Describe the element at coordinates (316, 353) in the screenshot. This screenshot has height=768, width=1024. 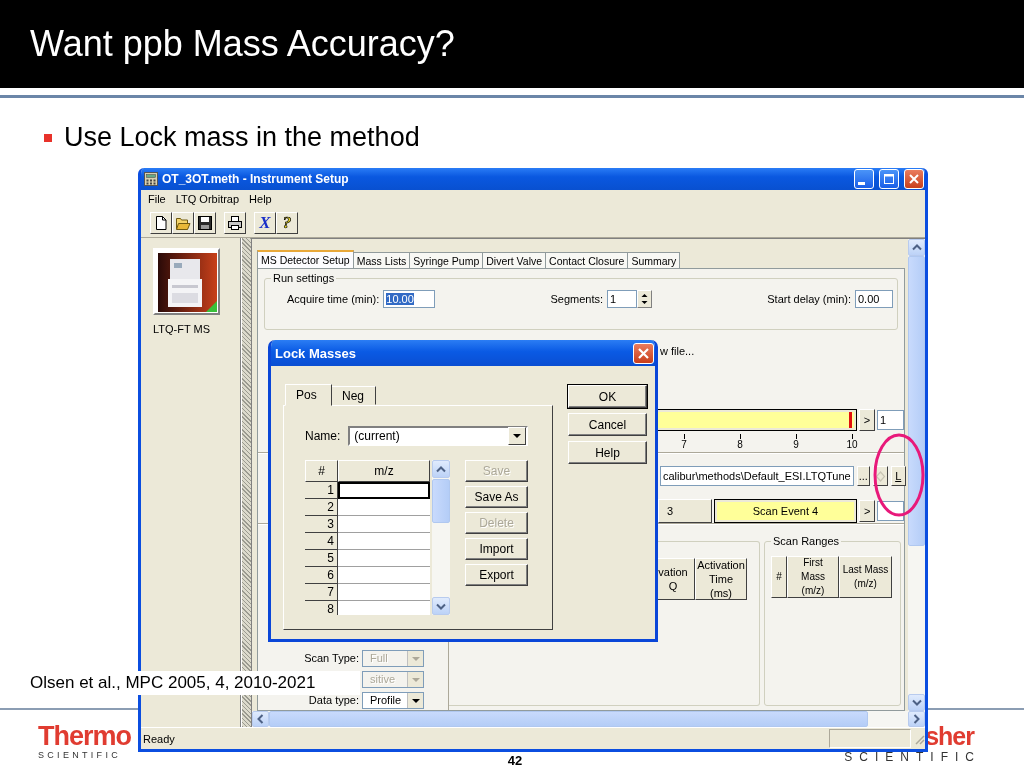
I see `dialog-title: Lock Masses` at that location.